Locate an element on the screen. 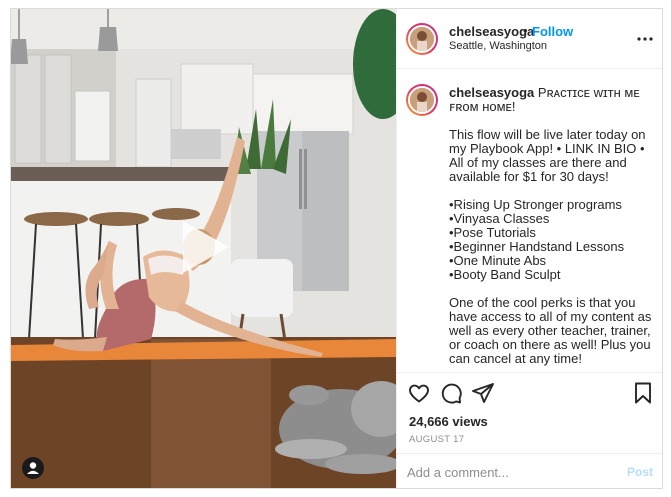 The width and height of the screenshot is (671, 497). header-avatar-ring is located at coordinates (422, 39).